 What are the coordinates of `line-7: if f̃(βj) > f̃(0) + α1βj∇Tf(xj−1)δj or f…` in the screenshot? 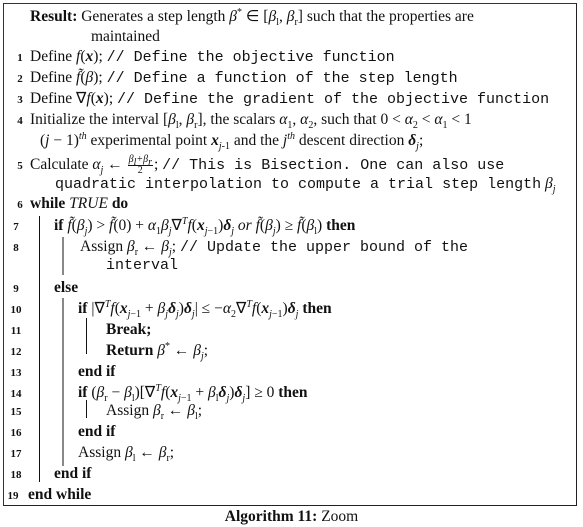 It's located at (204, 226).